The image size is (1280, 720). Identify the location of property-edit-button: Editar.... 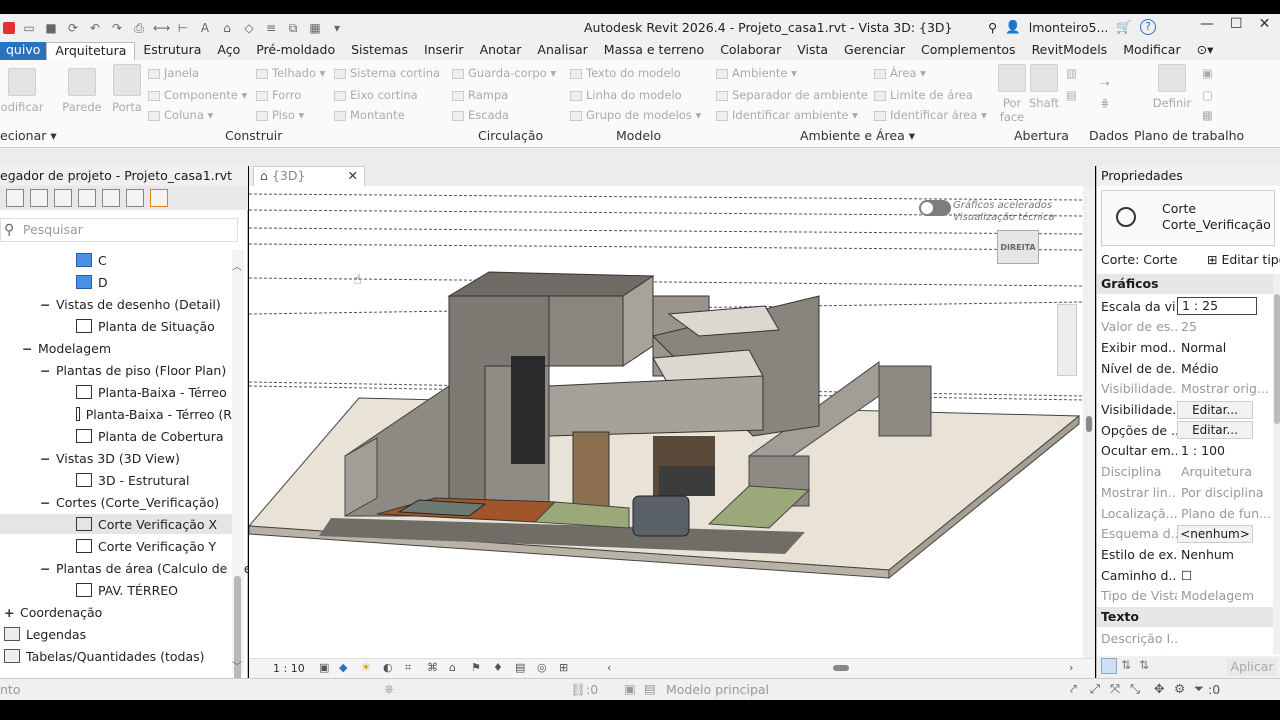
(1215, 430).